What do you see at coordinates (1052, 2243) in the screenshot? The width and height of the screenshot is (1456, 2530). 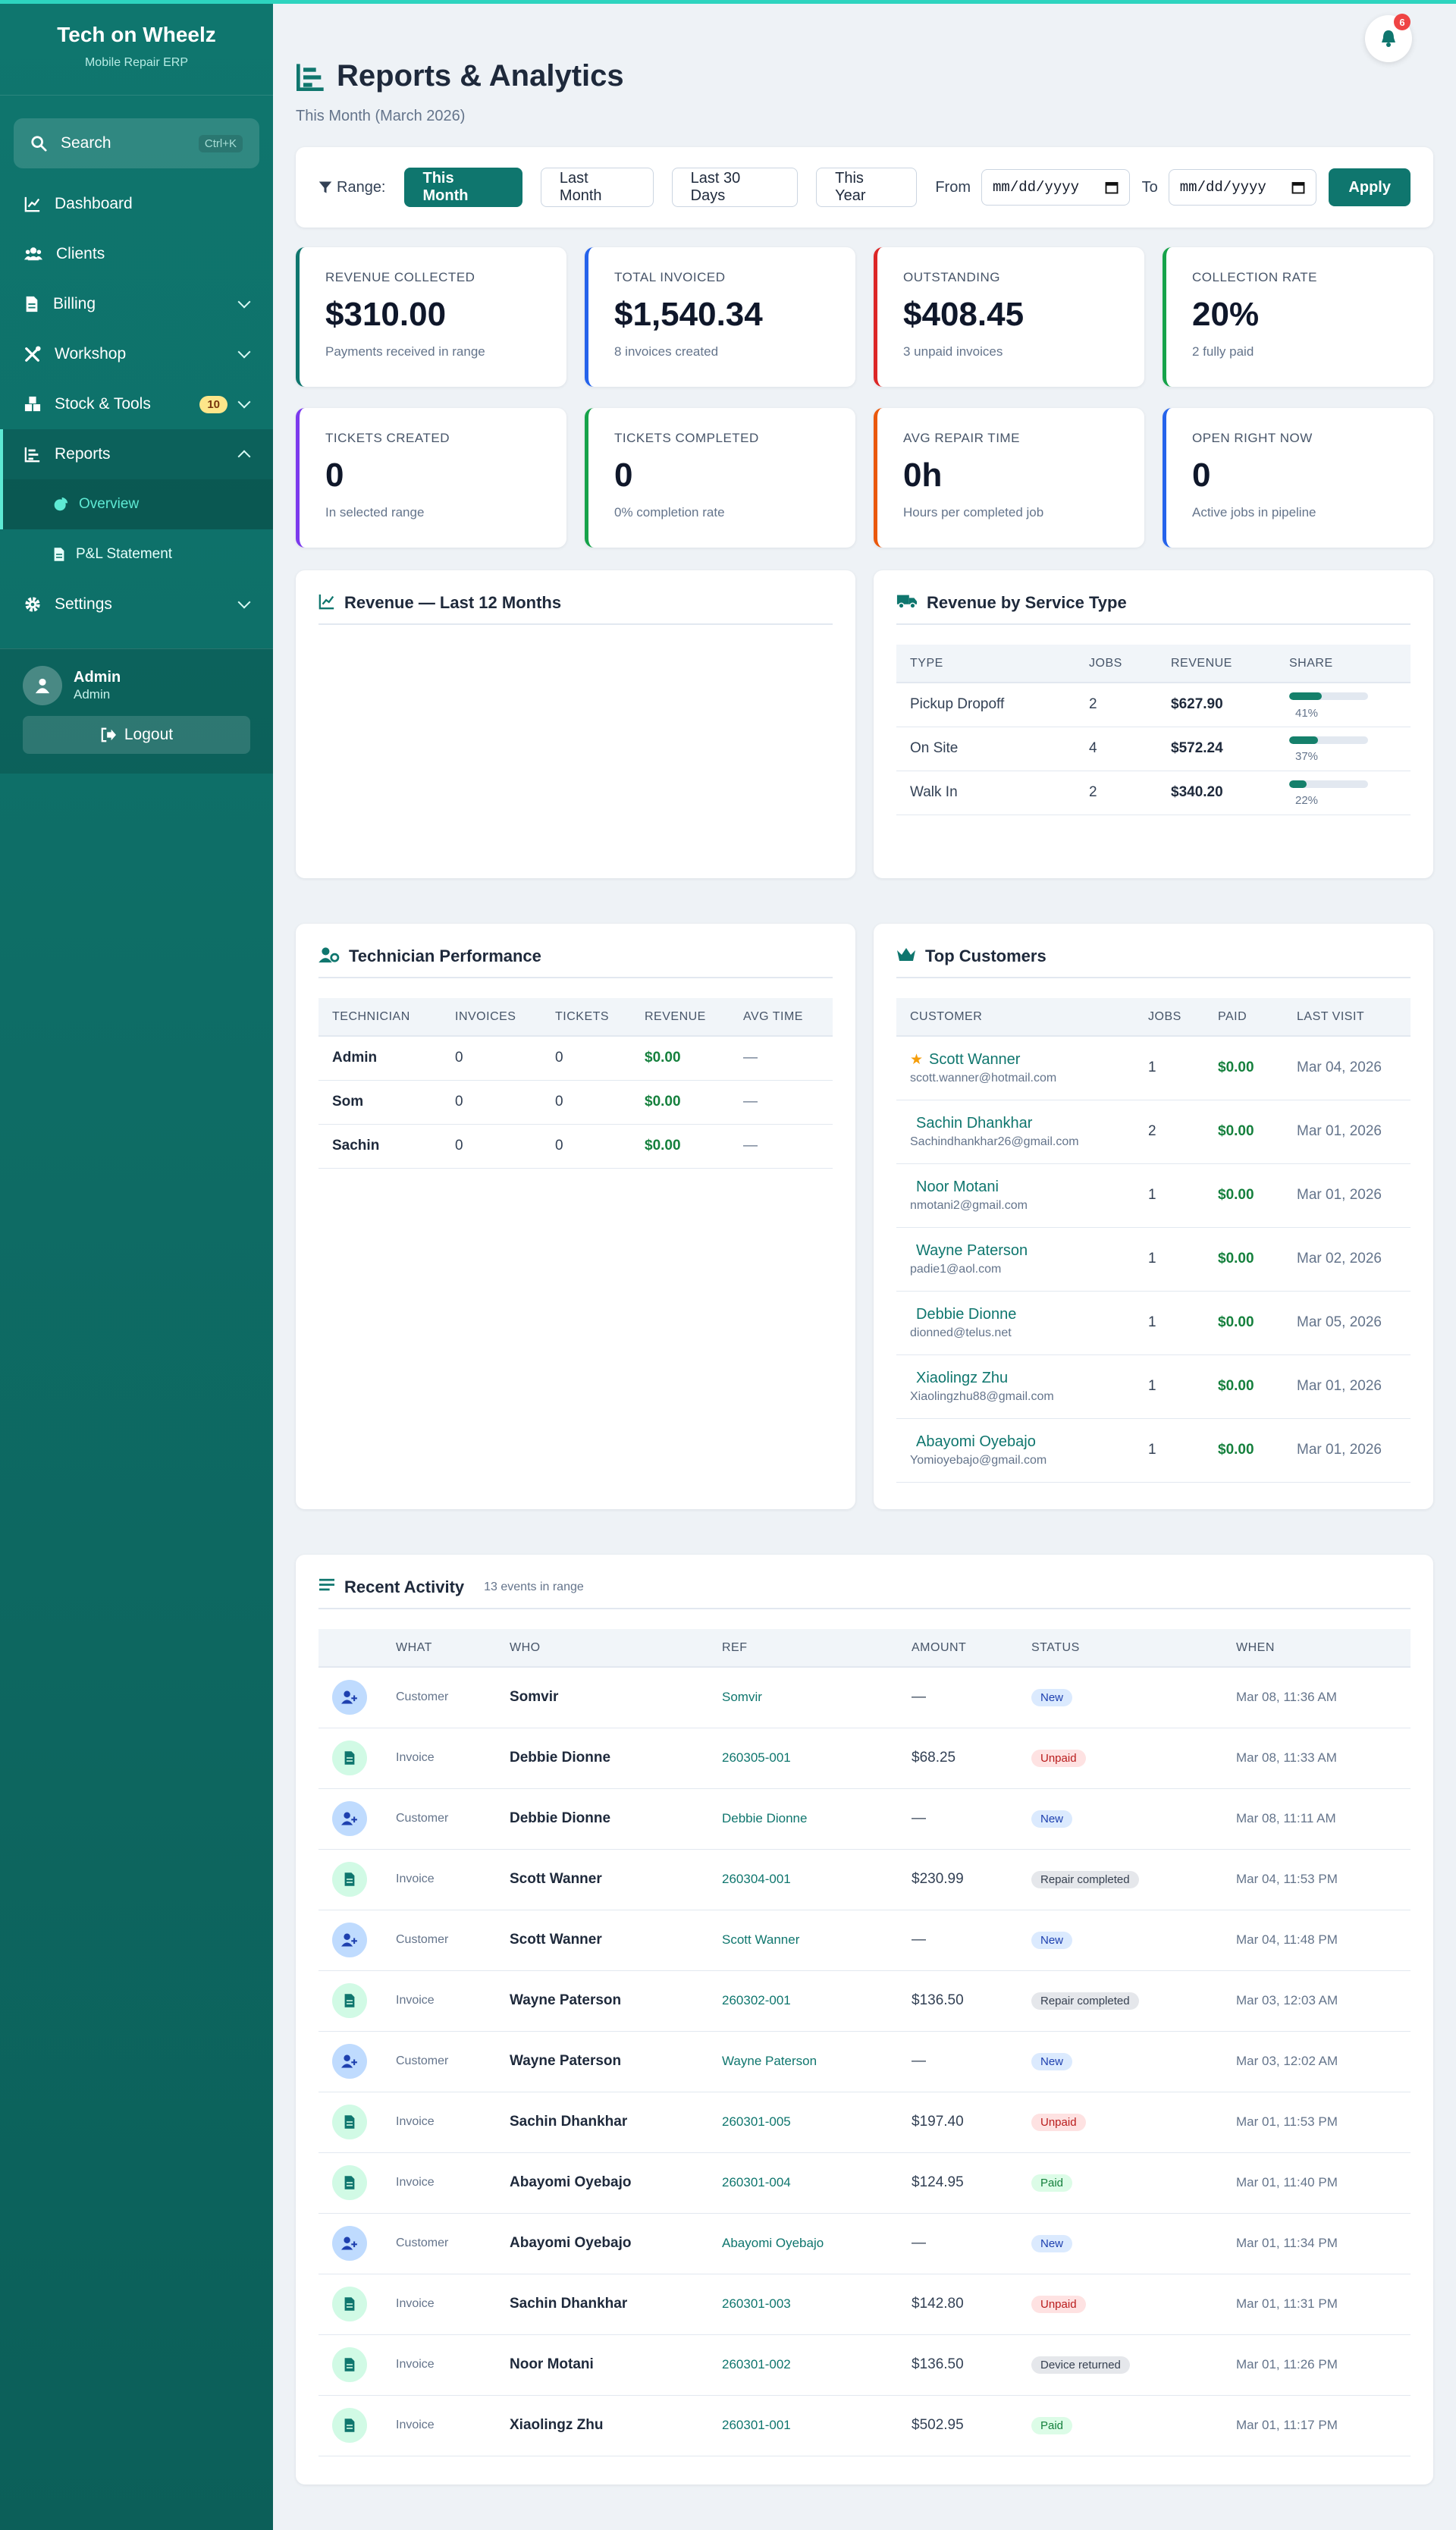 I see `status-badge: New` at bounding box center [1052, 2243].